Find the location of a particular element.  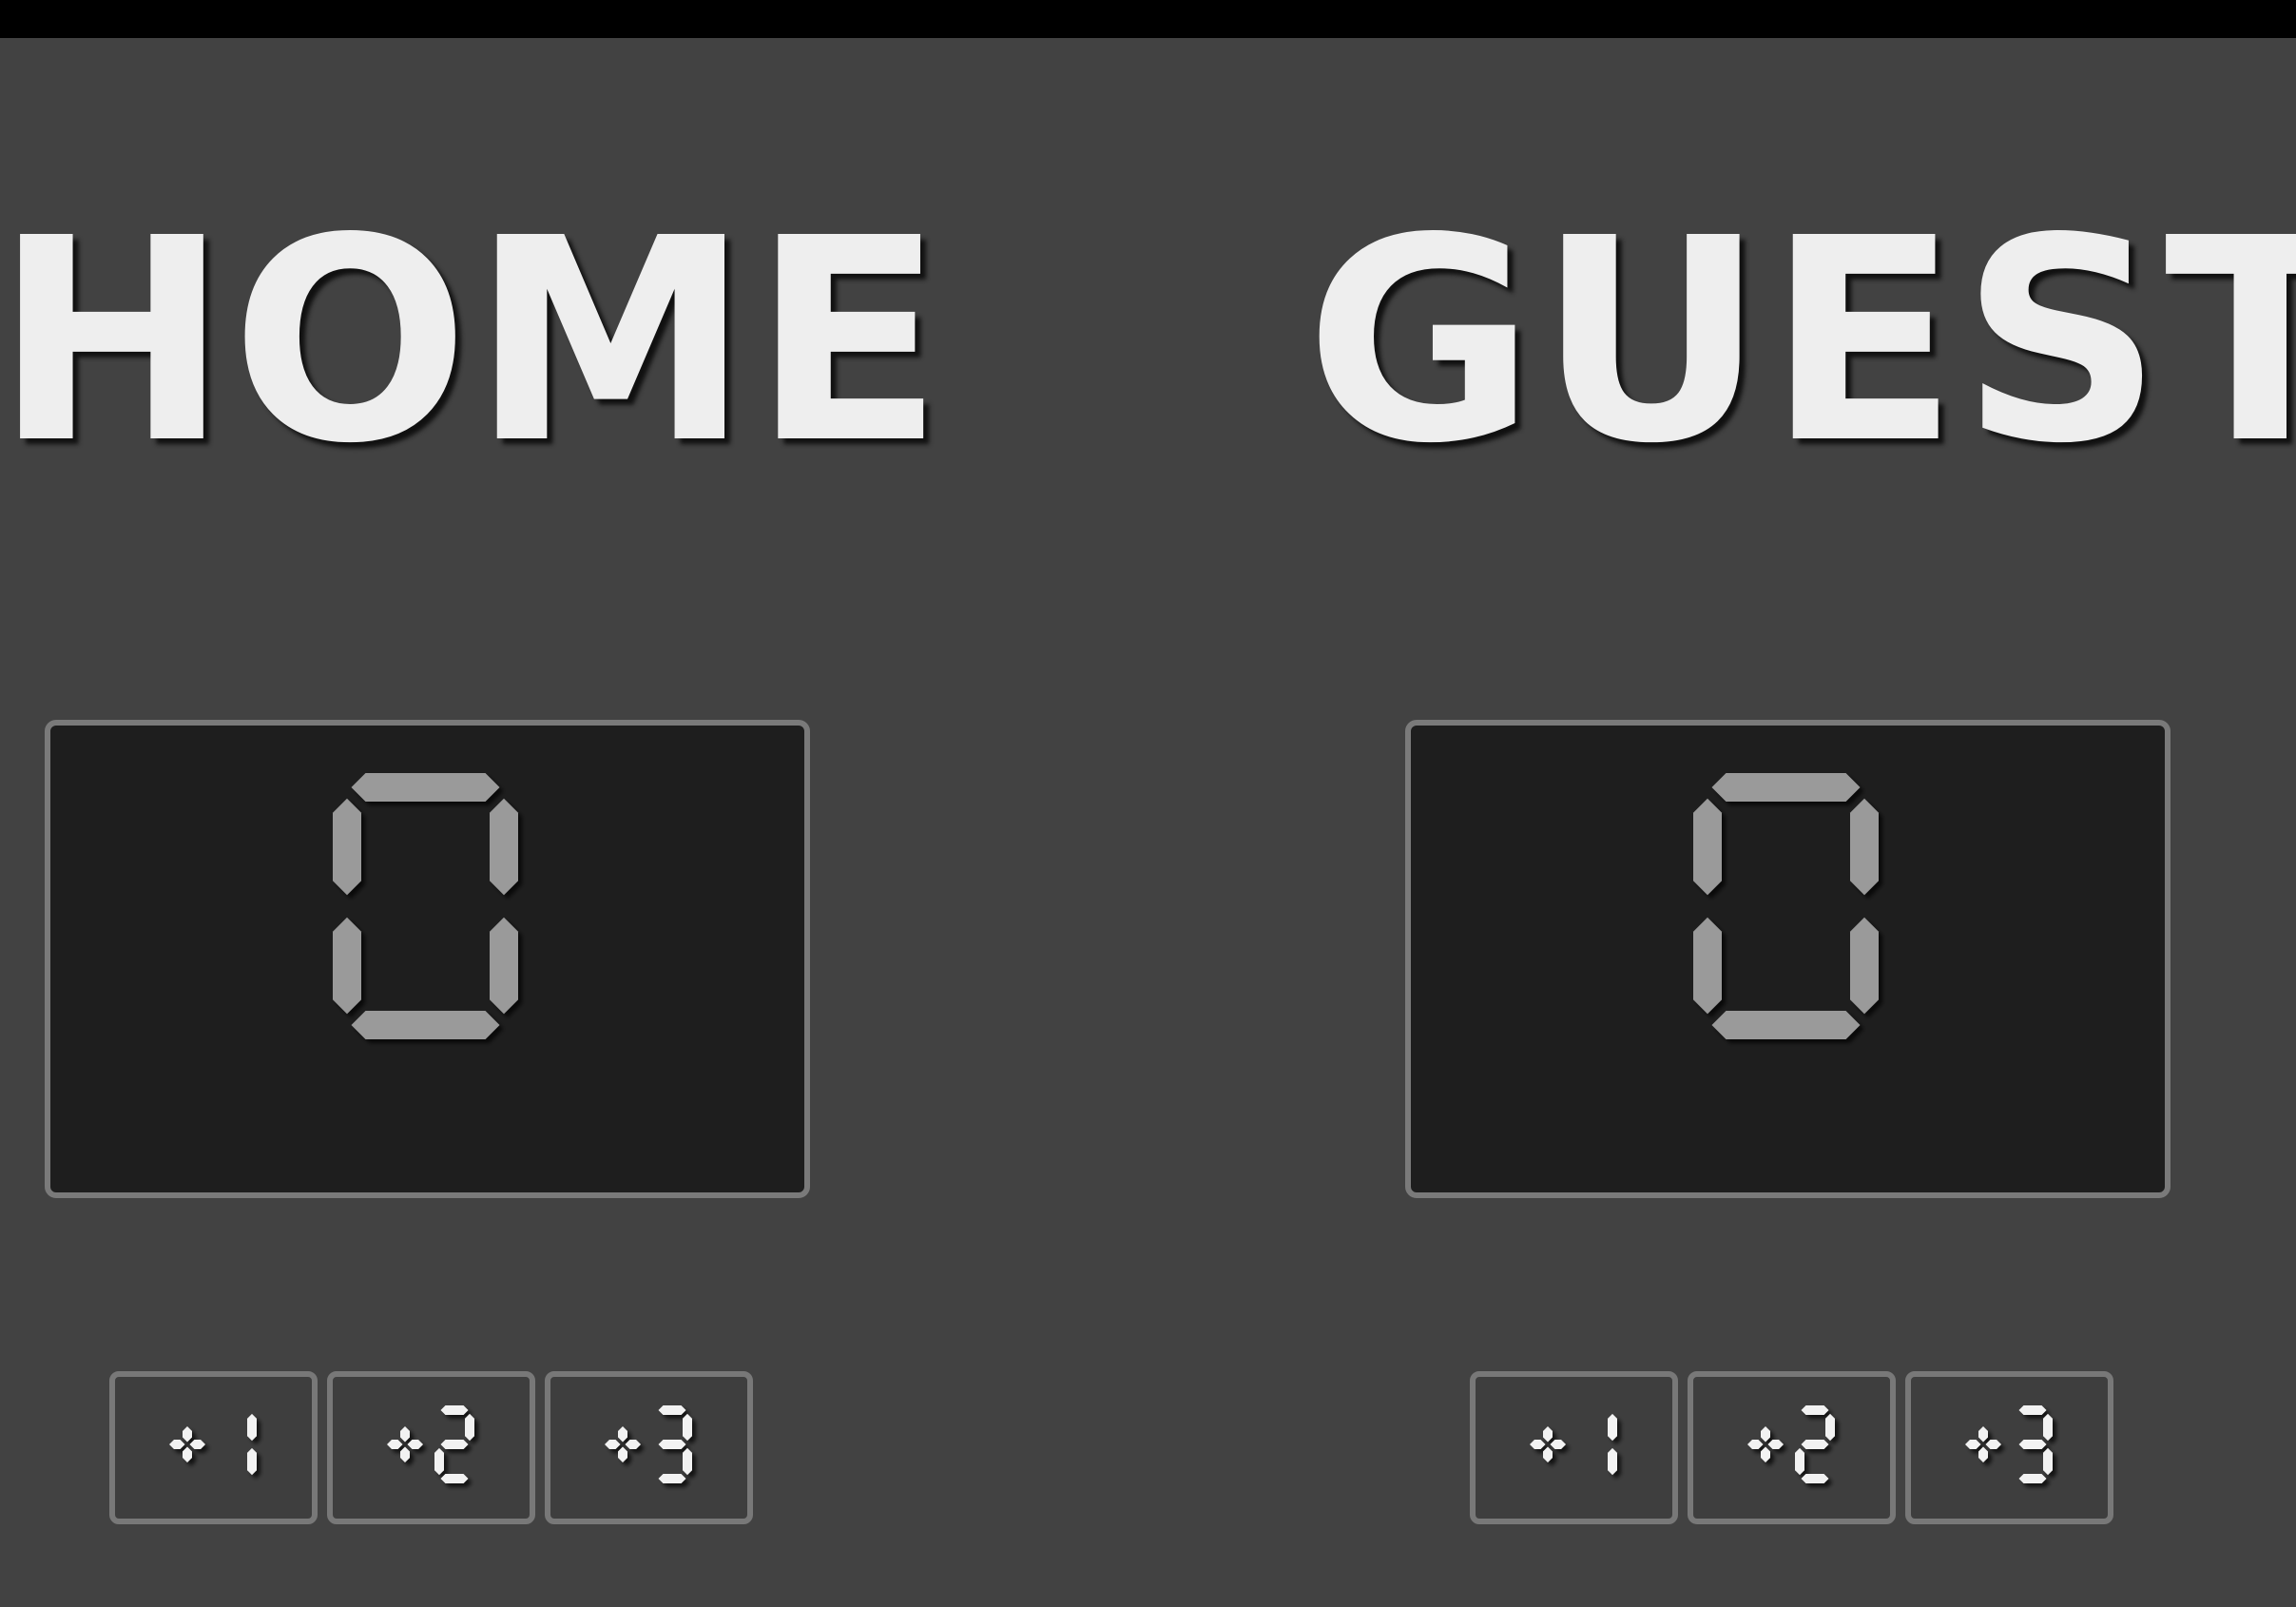

guest-add-1-button: +1 is located at coordinates (1574, 1448).